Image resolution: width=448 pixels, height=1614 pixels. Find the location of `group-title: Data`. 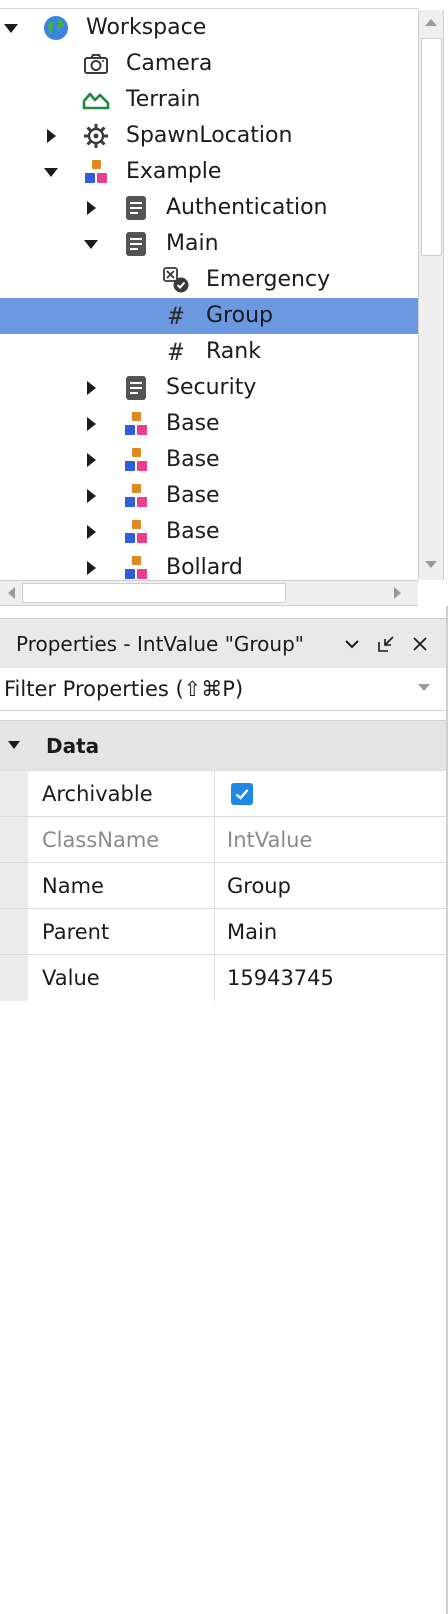

group-title: Data is located at coordinates (73, 746).